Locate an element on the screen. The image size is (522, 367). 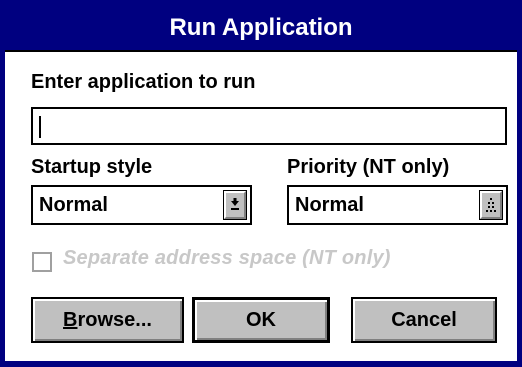
cancel-label: Cancel is located at coordinates (424, 319).